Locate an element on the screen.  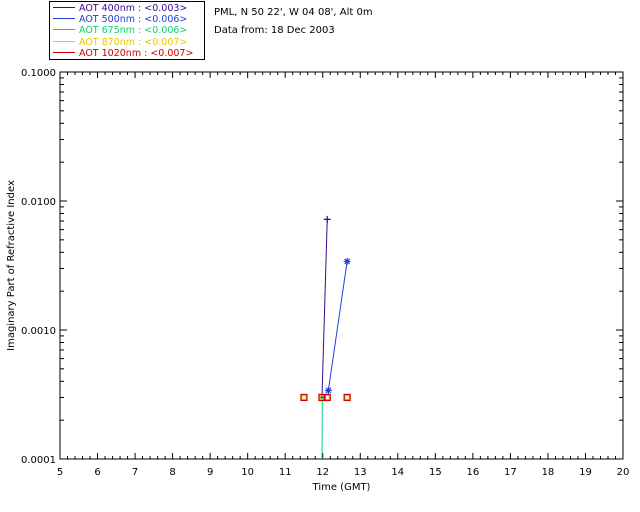
legend-entry: AOT 870nm : <0.007> is located at coordinates (120, 42).